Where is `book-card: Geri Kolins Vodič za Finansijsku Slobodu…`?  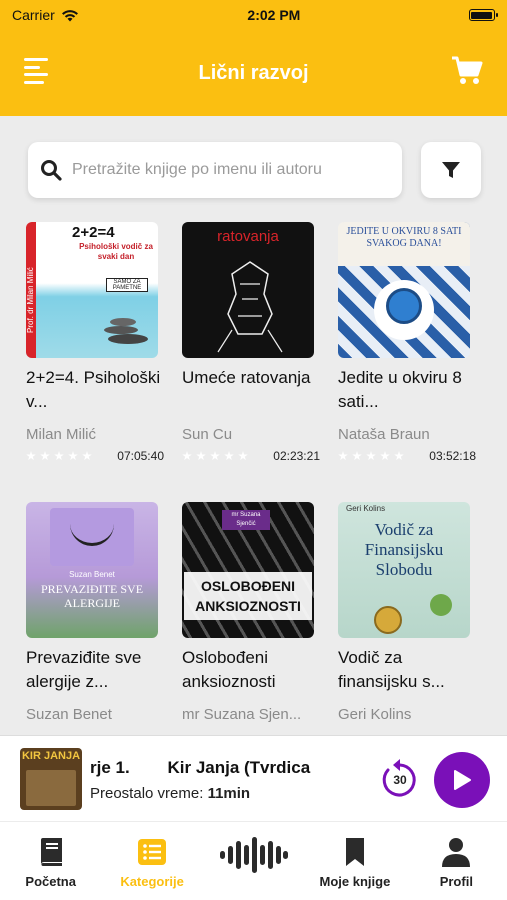 book-card: Geri Kolins Vodič za Finansijsku Slobodu… is located at coordinates (408, 612).